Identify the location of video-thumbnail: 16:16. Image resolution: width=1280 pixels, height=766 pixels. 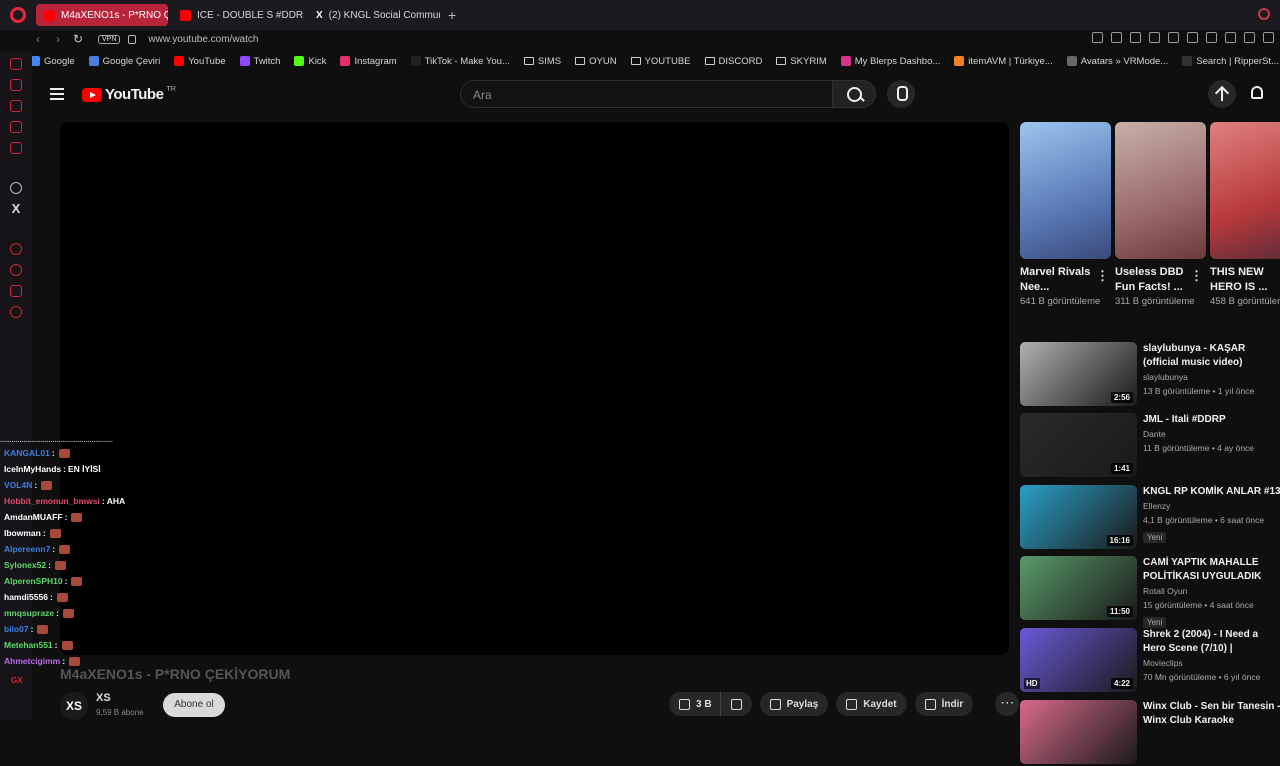
(1078, 517).